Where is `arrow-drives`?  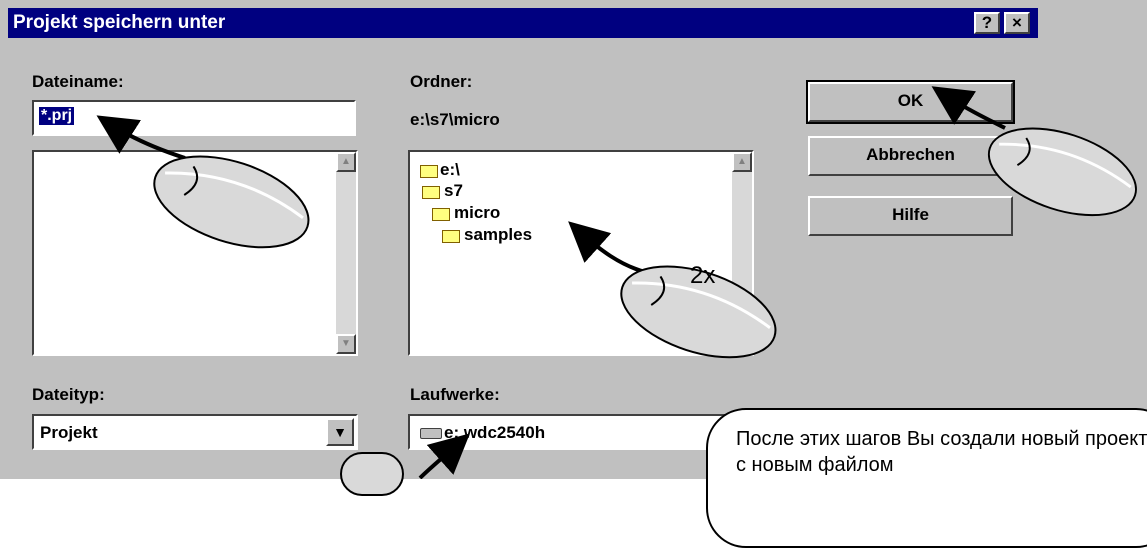 arrow-drives is located at coordinates (444, 456).